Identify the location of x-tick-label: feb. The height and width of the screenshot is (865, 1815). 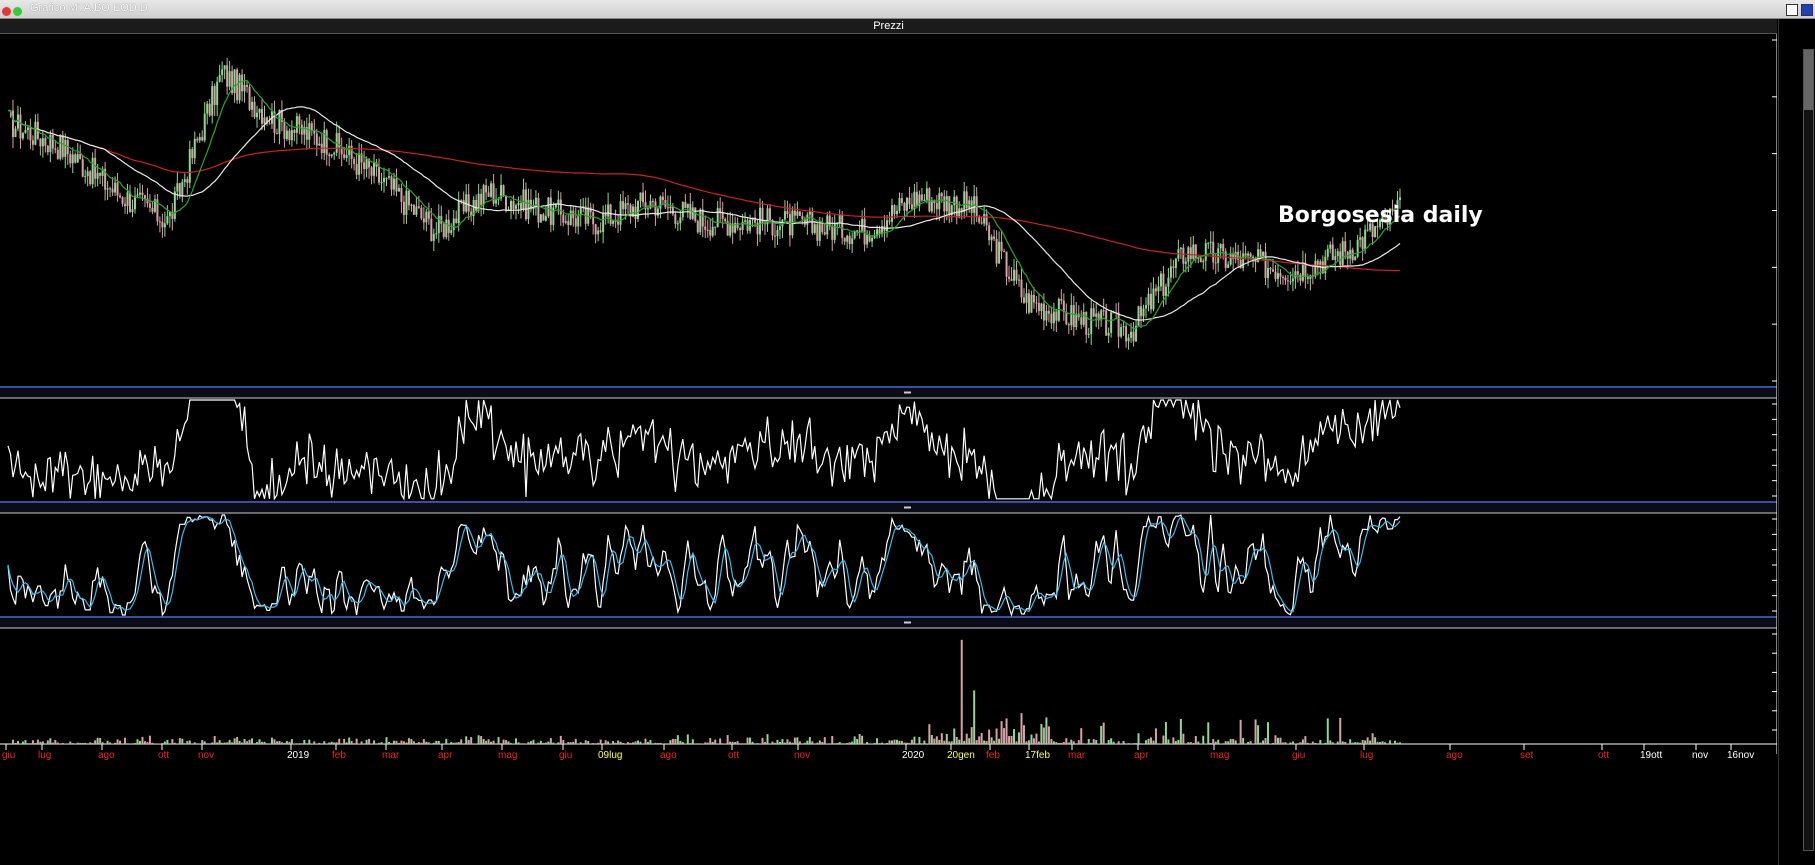
(993, 755).